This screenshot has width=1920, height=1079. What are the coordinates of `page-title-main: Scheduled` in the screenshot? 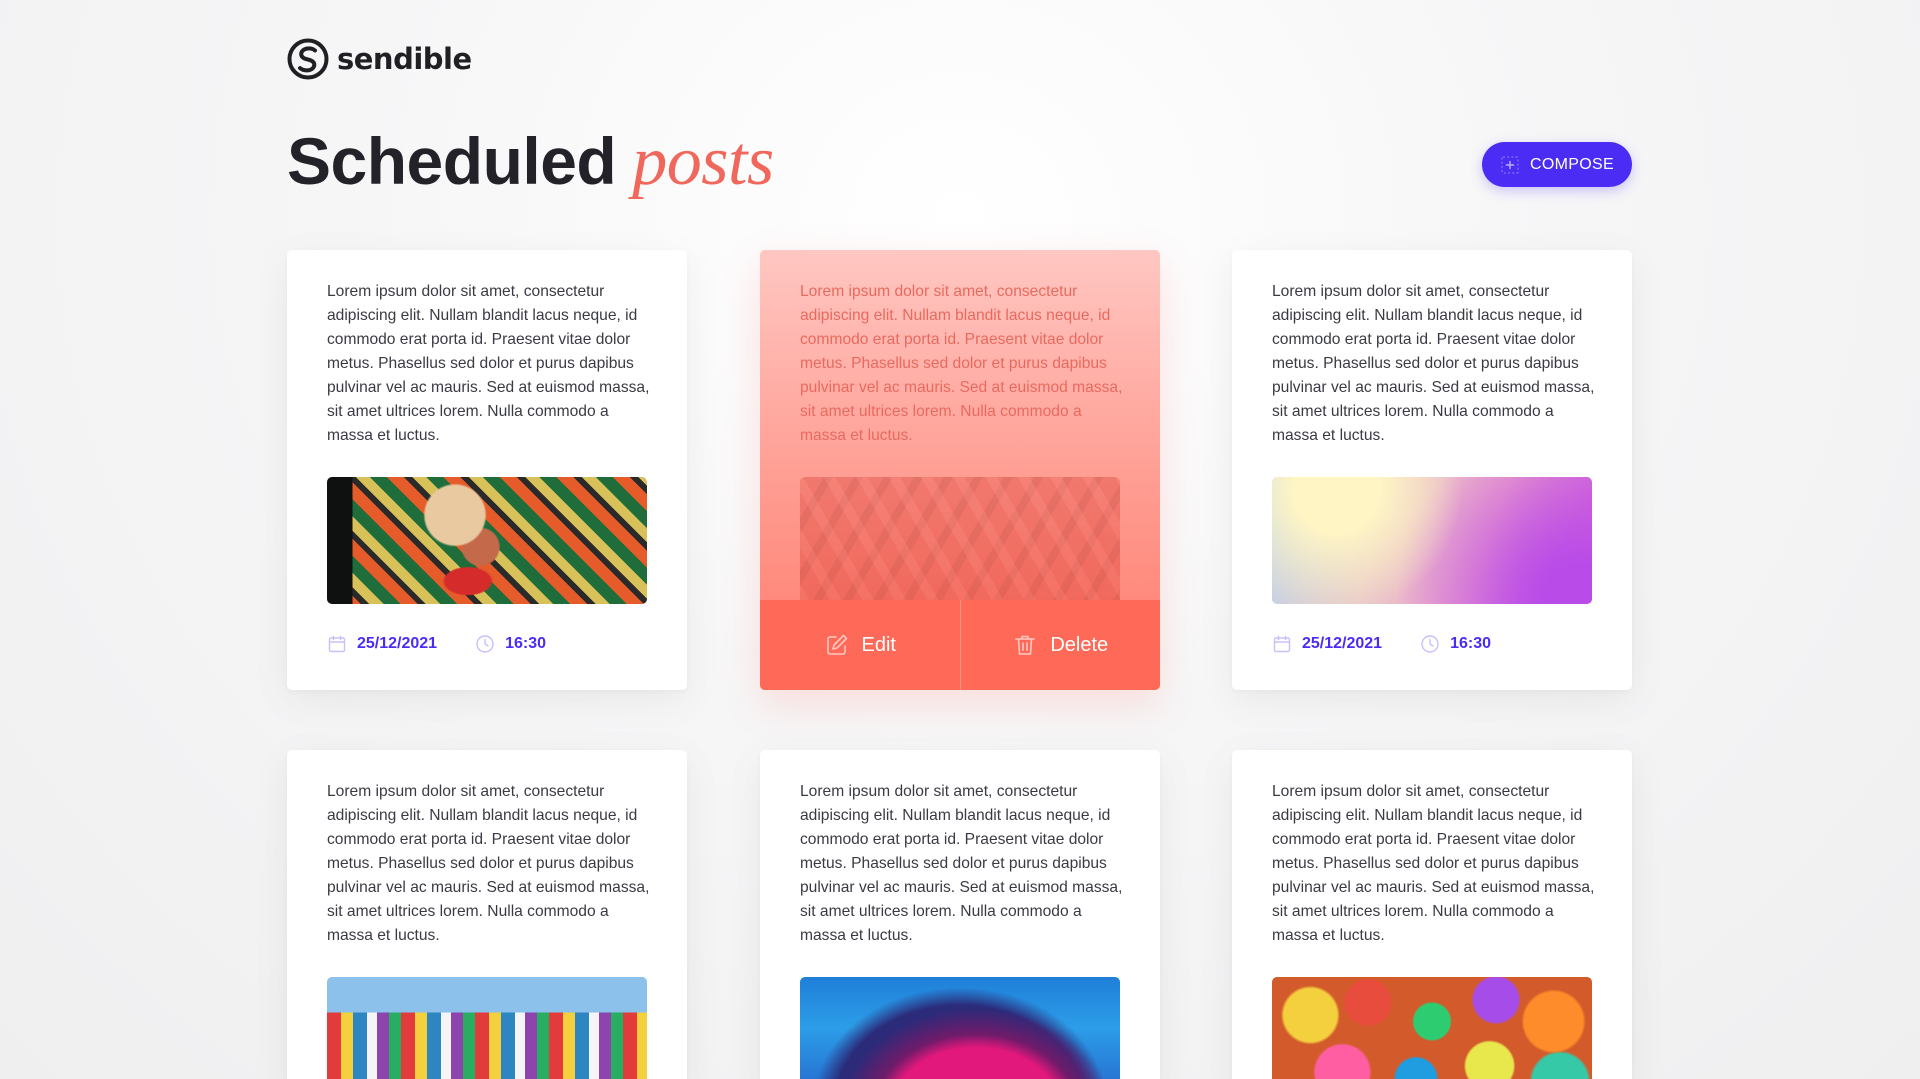 It's located at (452, 161).